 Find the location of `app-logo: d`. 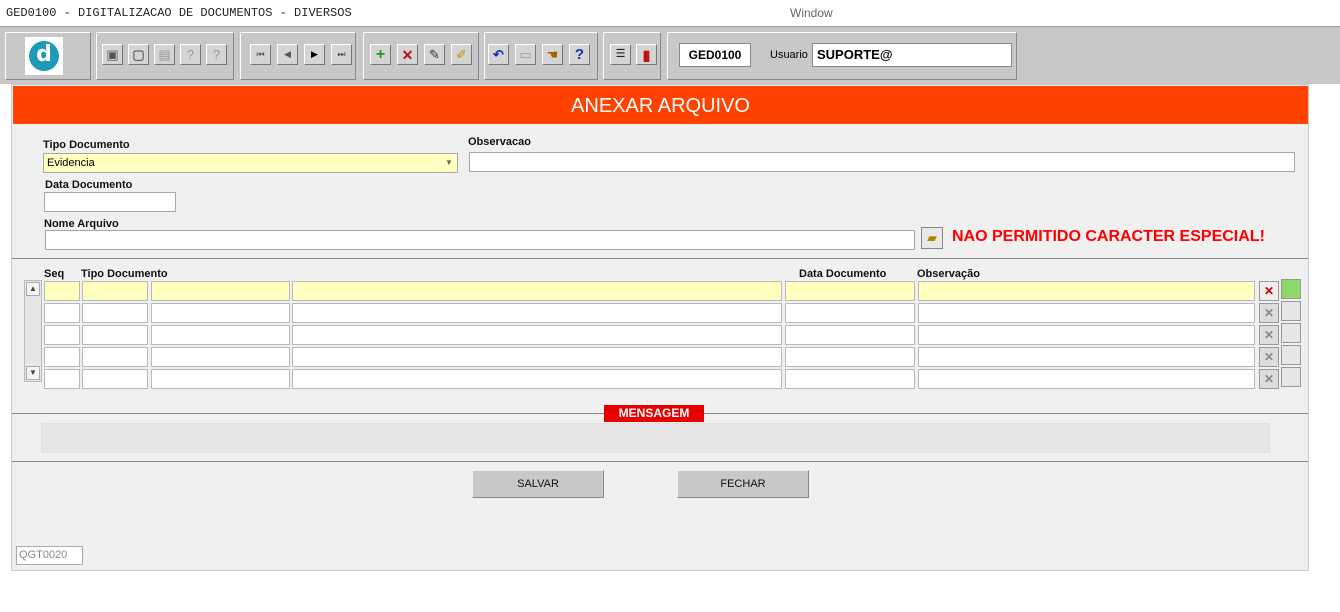

app-logo: d is located at coordinates (44, 56).